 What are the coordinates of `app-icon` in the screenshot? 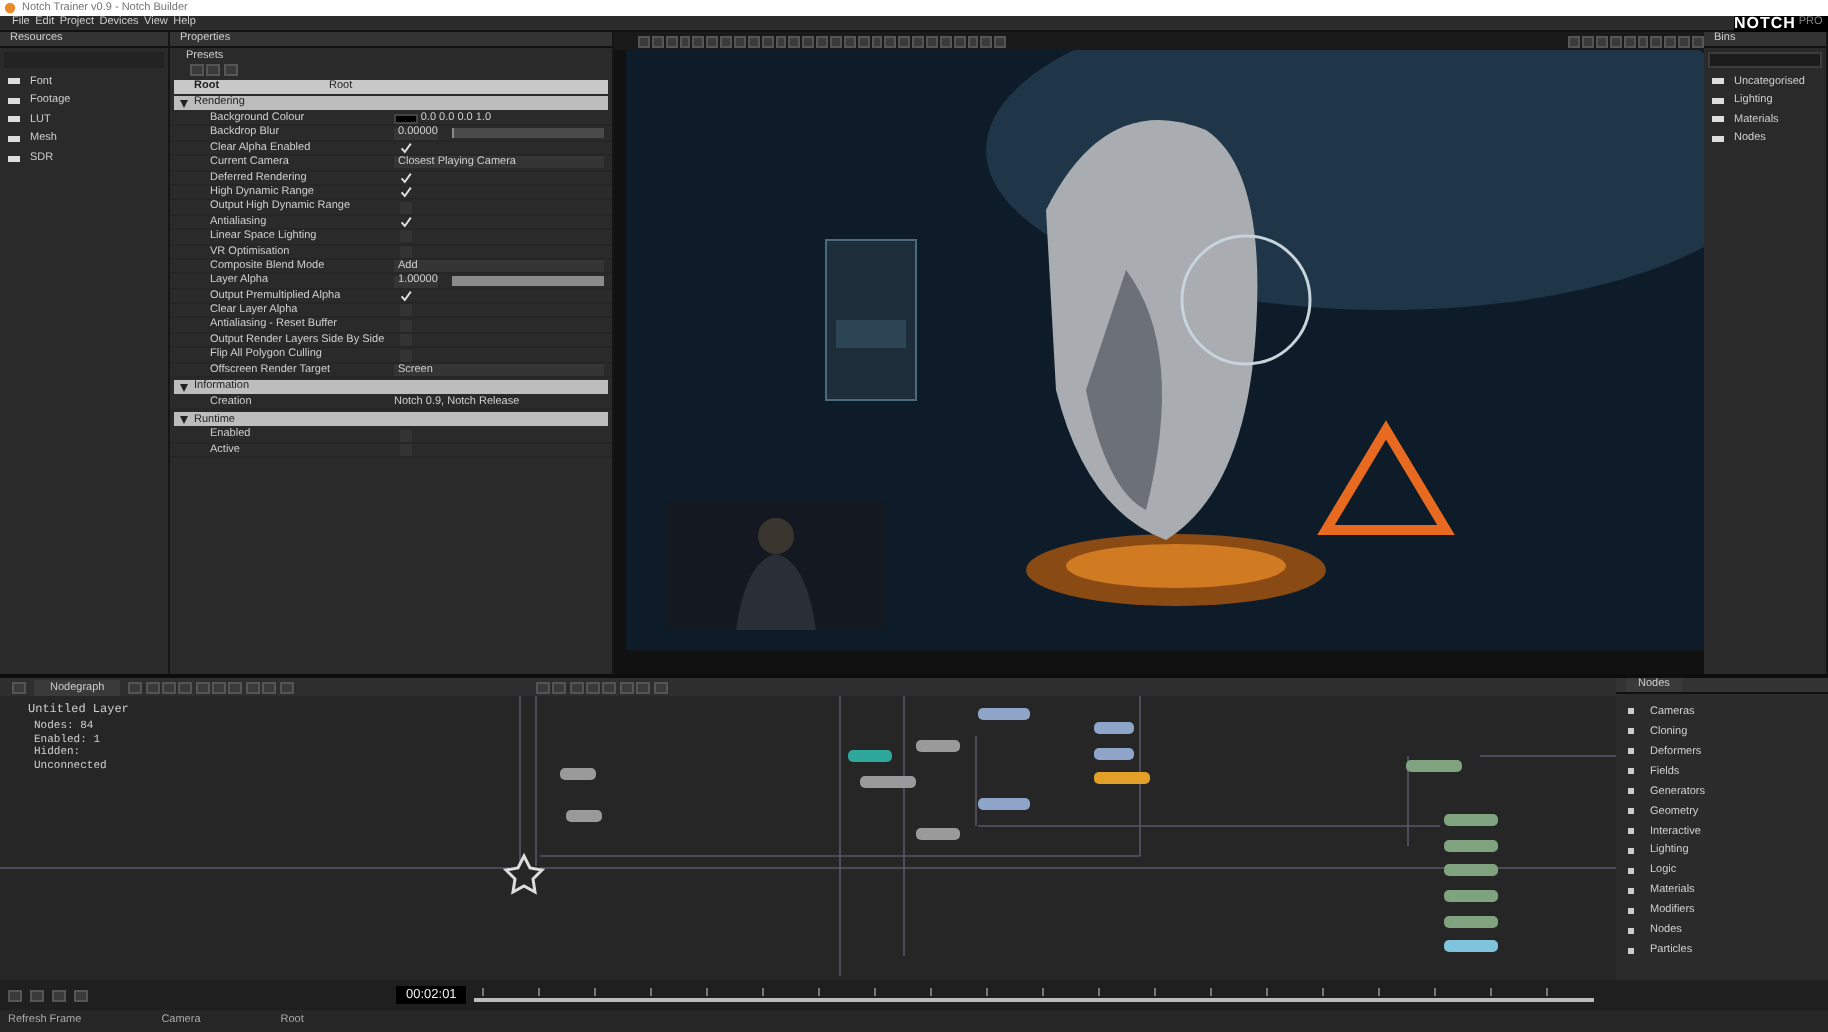 It's located at (10, 8).